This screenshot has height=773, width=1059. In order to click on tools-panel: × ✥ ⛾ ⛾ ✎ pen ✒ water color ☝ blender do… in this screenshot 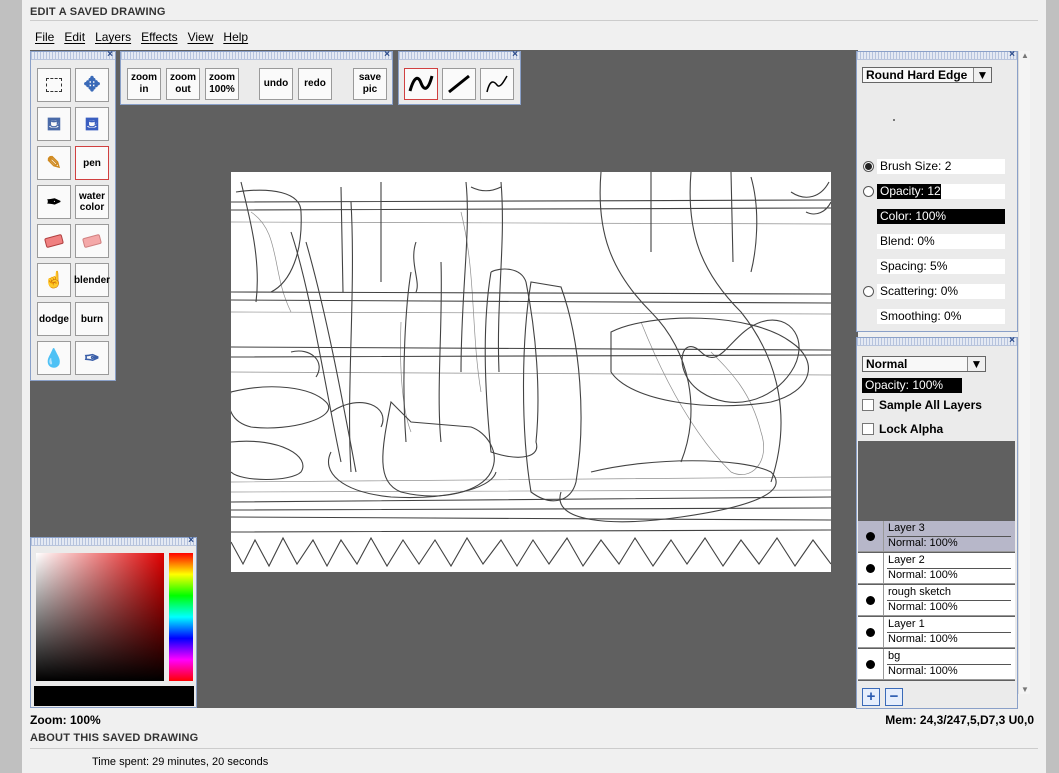, I will do `click(73, 215)`.